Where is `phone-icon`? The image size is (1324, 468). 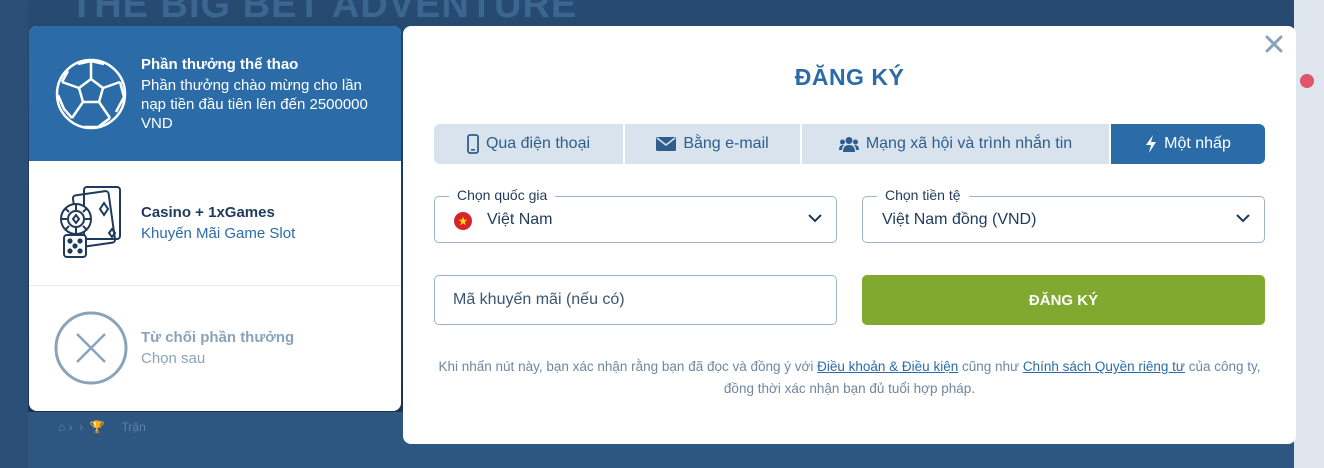 phone-icon is located at coordinates (473, 144).